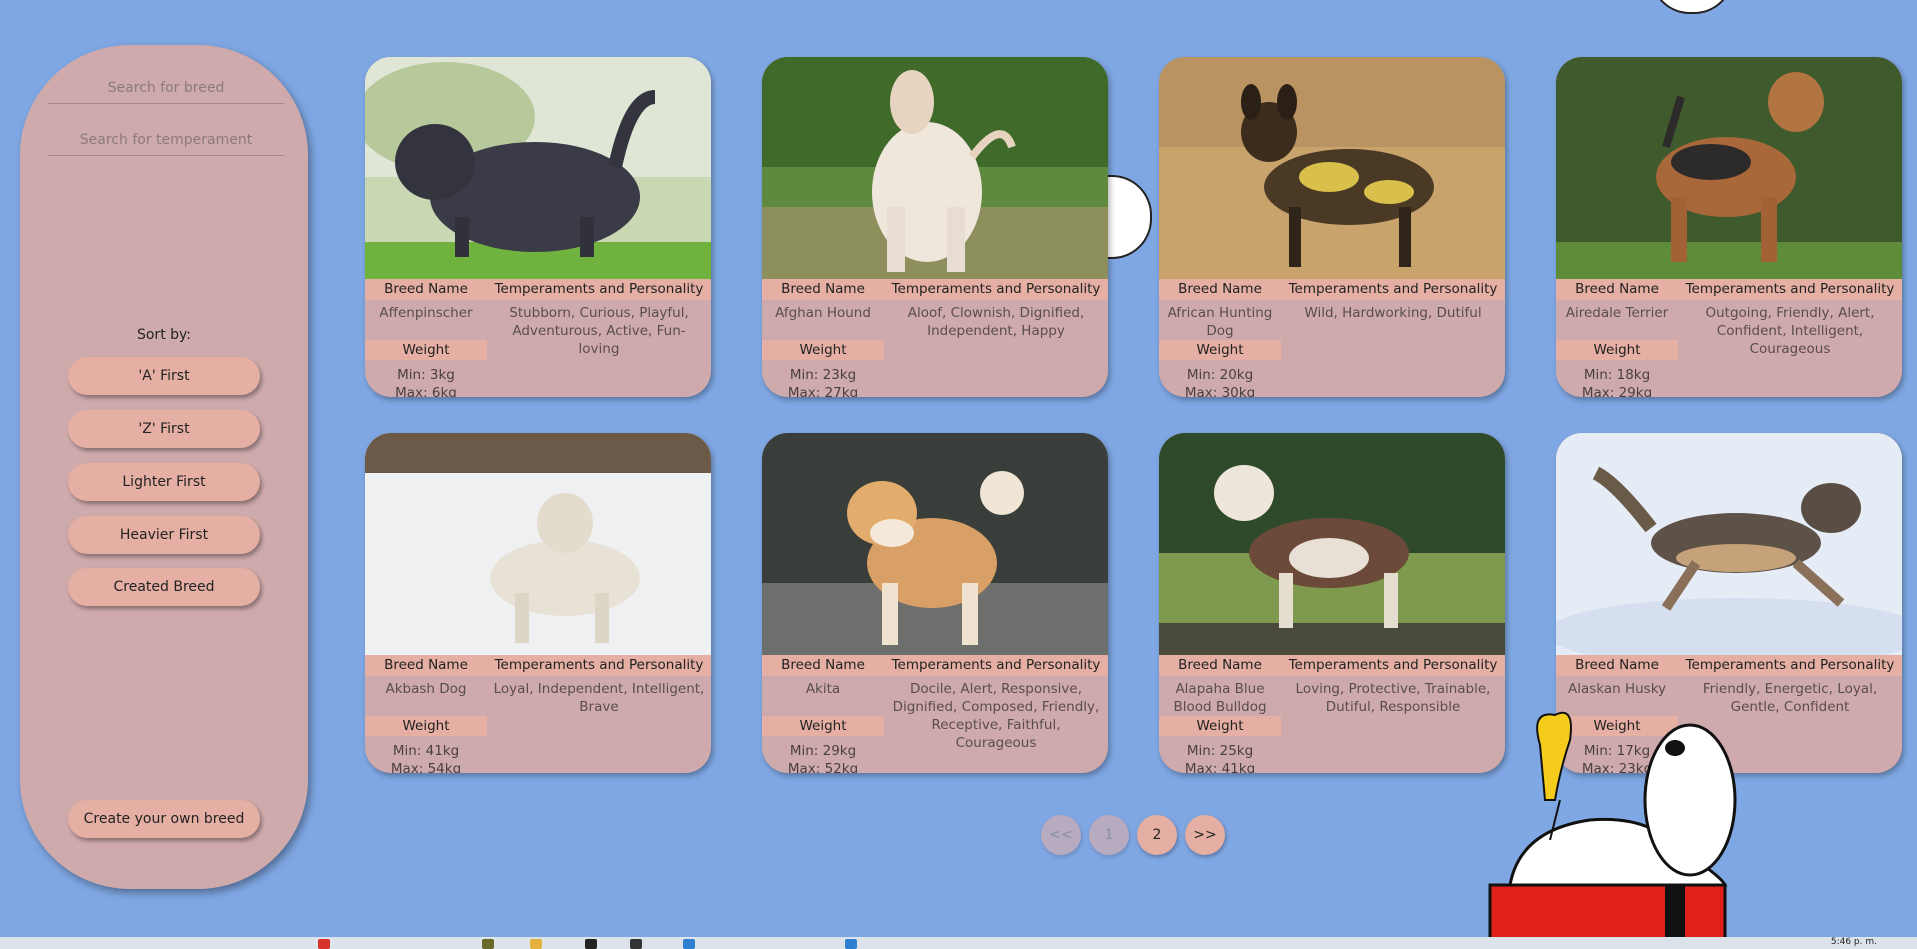  Describe the element at coordinates (164, 819) in the screenshot. I see `create-breed-button: Create your own breed` at that location.